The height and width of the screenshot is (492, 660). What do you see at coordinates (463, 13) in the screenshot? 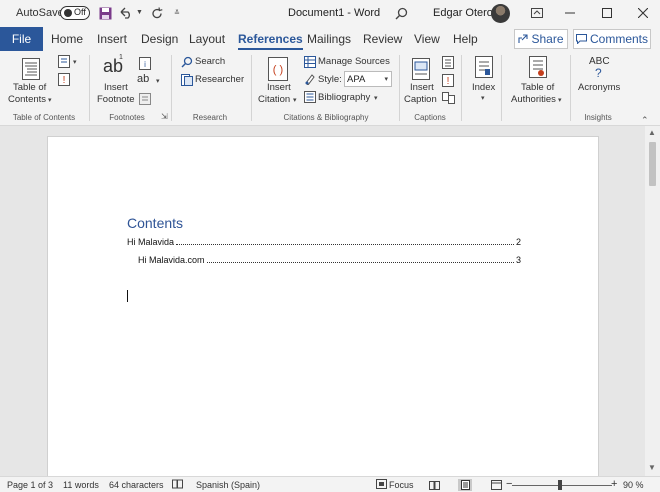
I see `user-name: Edgar Otero` at bounding box center [463, 13].